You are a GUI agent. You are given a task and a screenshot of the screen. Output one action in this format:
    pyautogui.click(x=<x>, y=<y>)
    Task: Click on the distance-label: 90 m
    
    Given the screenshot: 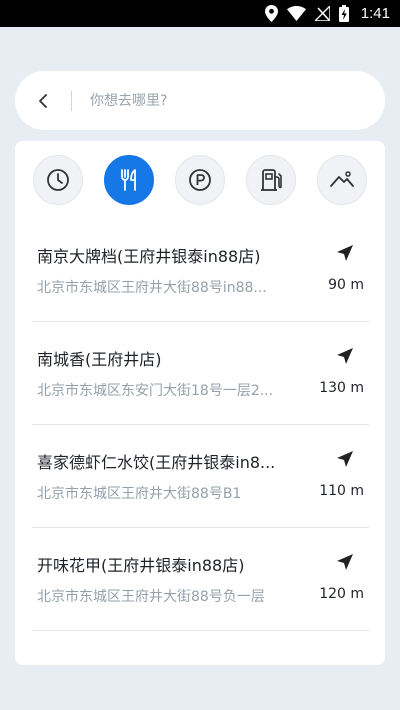 What is the action you would take?
    pyautogui.click(x=346, y=285)
    